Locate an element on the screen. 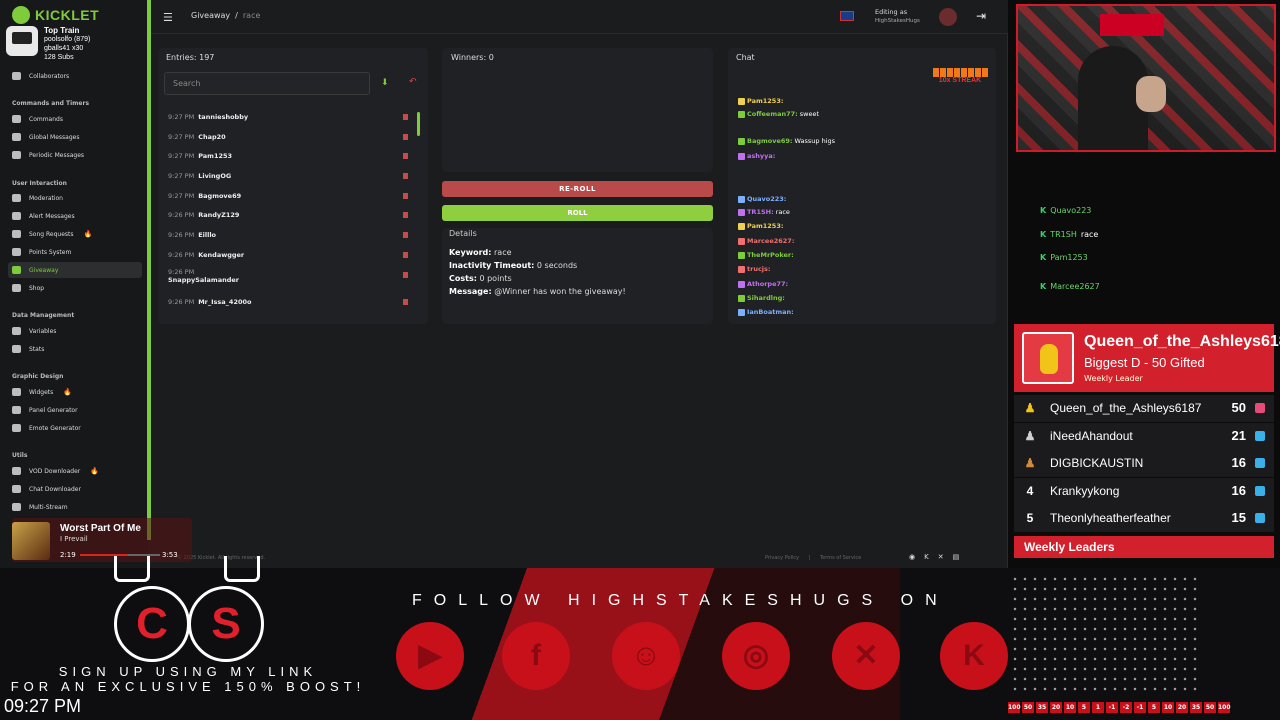 The image size is (1280, 720). sidebar-item-label: Points System is located at coordinates (50, 252).